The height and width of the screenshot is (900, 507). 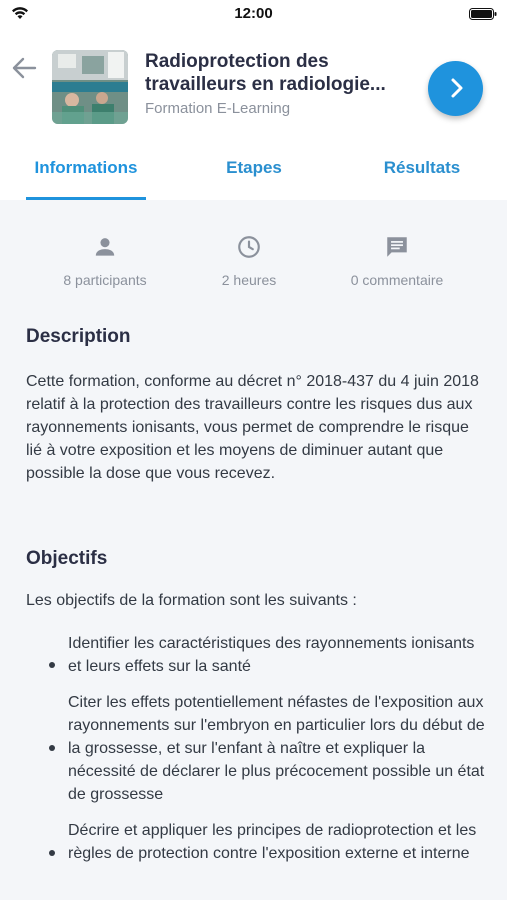 I want to click on course-type: Formation E-Learning, so click(x=218, y=108).